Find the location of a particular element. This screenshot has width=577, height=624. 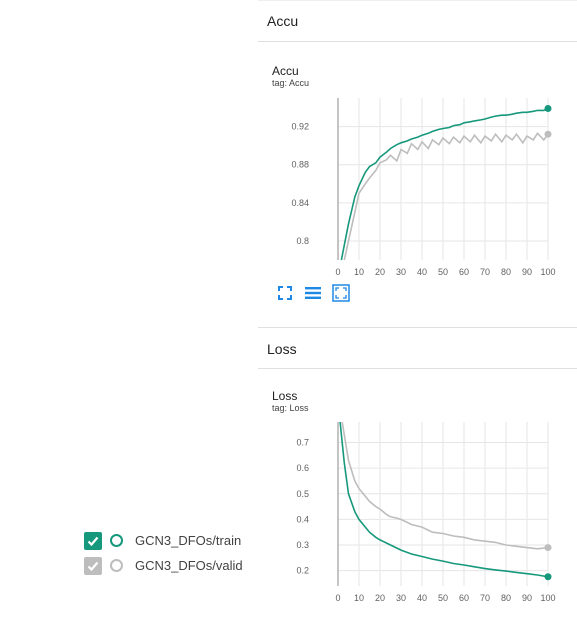

x-tick-label: 100 is located at coordinates (547, 598).